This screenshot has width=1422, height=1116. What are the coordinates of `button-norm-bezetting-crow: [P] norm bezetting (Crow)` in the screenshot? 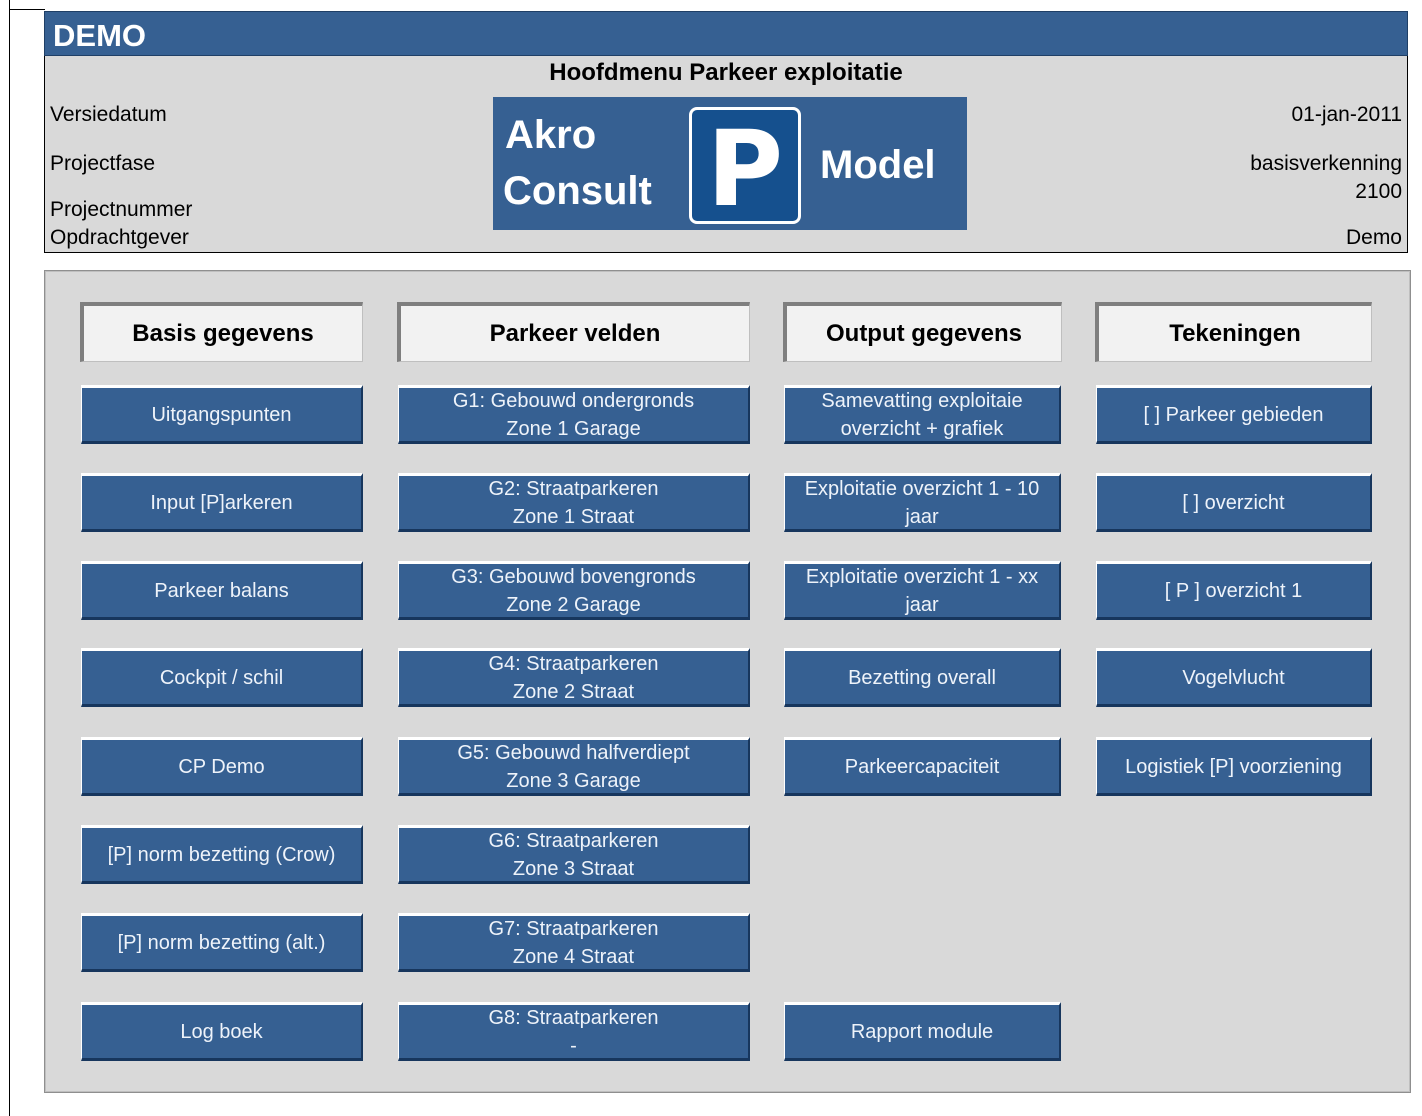 It's located at (222, 854).